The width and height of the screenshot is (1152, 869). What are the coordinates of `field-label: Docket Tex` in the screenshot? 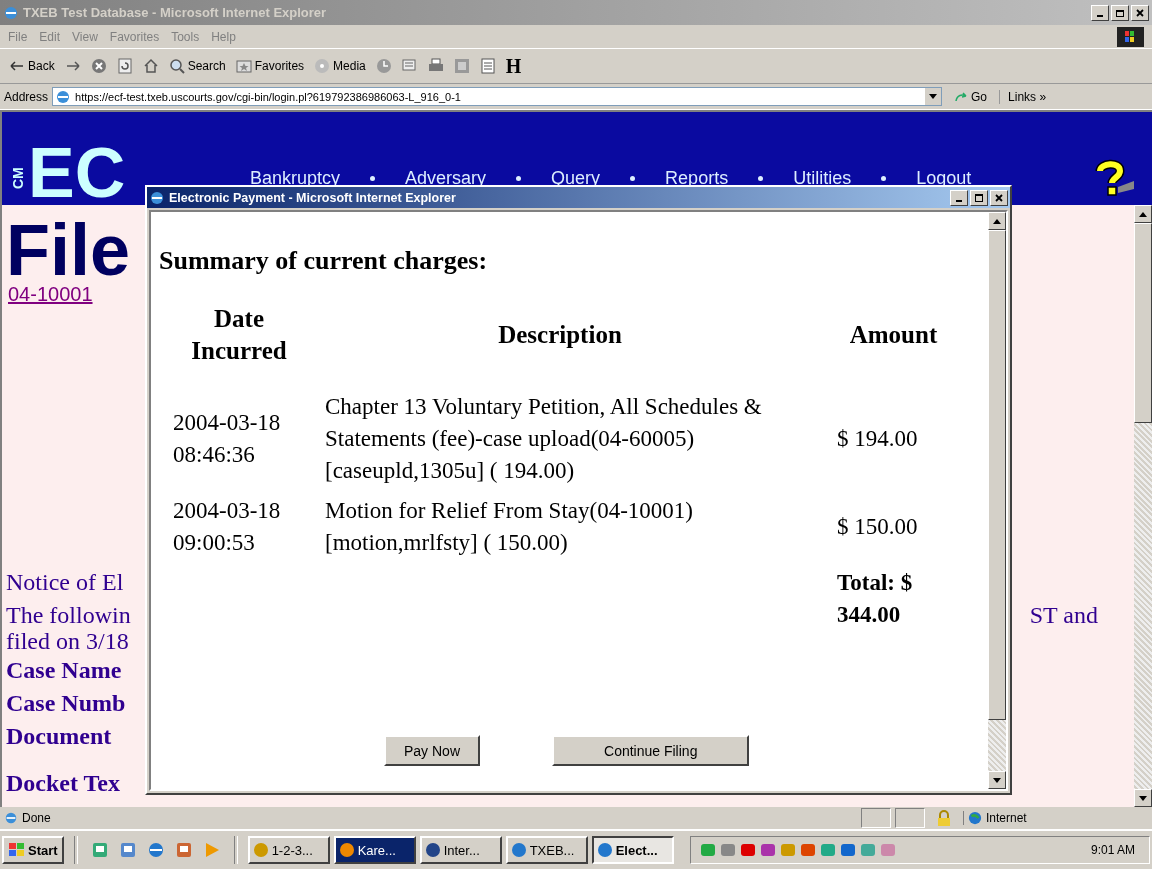 It's located at (63, 783).